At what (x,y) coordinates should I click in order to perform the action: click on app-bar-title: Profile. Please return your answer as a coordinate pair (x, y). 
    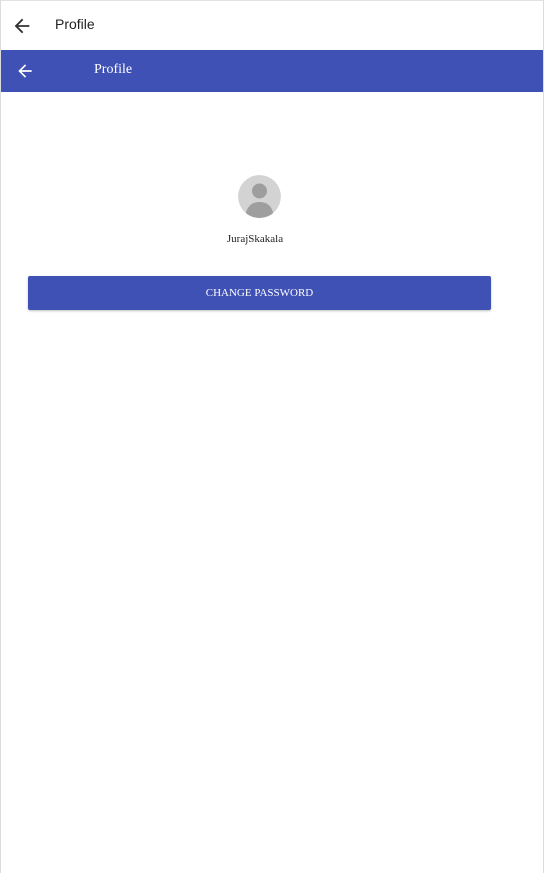
    Looking at the image, I should click on (113, 69).